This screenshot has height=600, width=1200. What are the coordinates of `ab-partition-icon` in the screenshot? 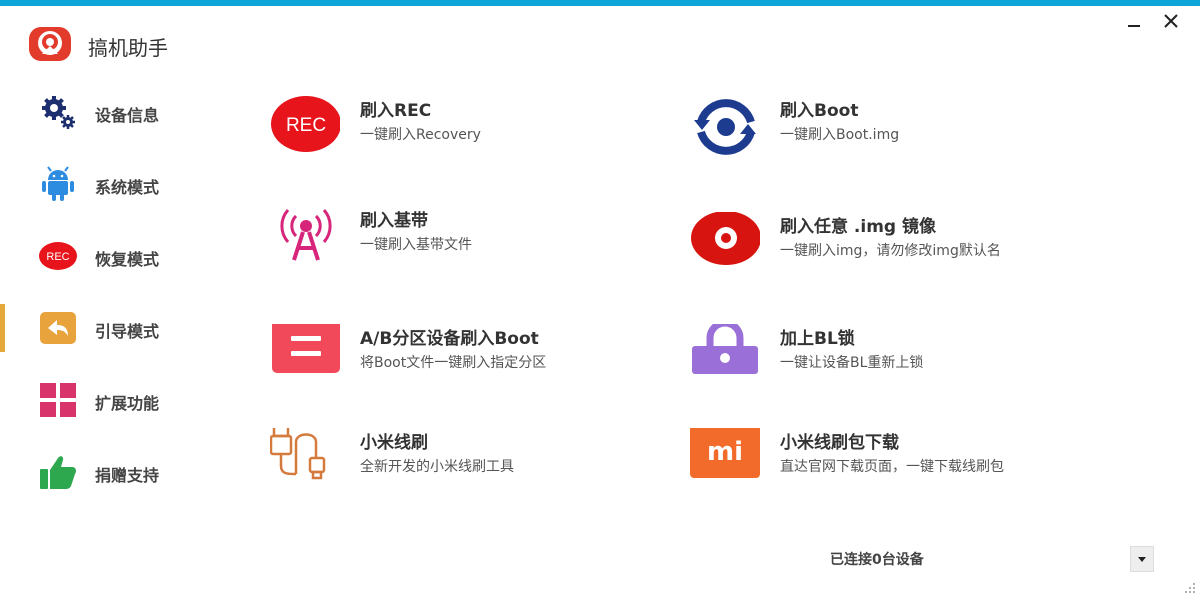 It's located at (306, 348).